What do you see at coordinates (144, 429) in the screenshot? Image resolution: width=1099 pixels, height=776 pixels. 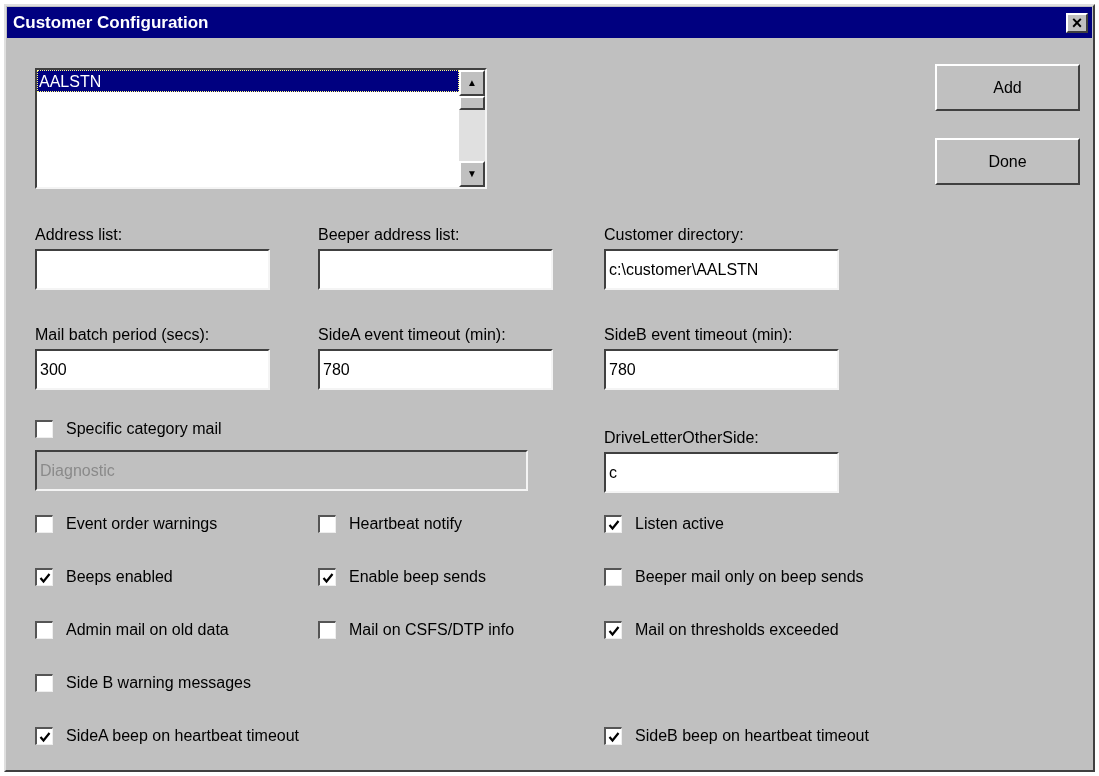 I see `checkbox-label: Specific category mail` at bounding box center [144, 429].